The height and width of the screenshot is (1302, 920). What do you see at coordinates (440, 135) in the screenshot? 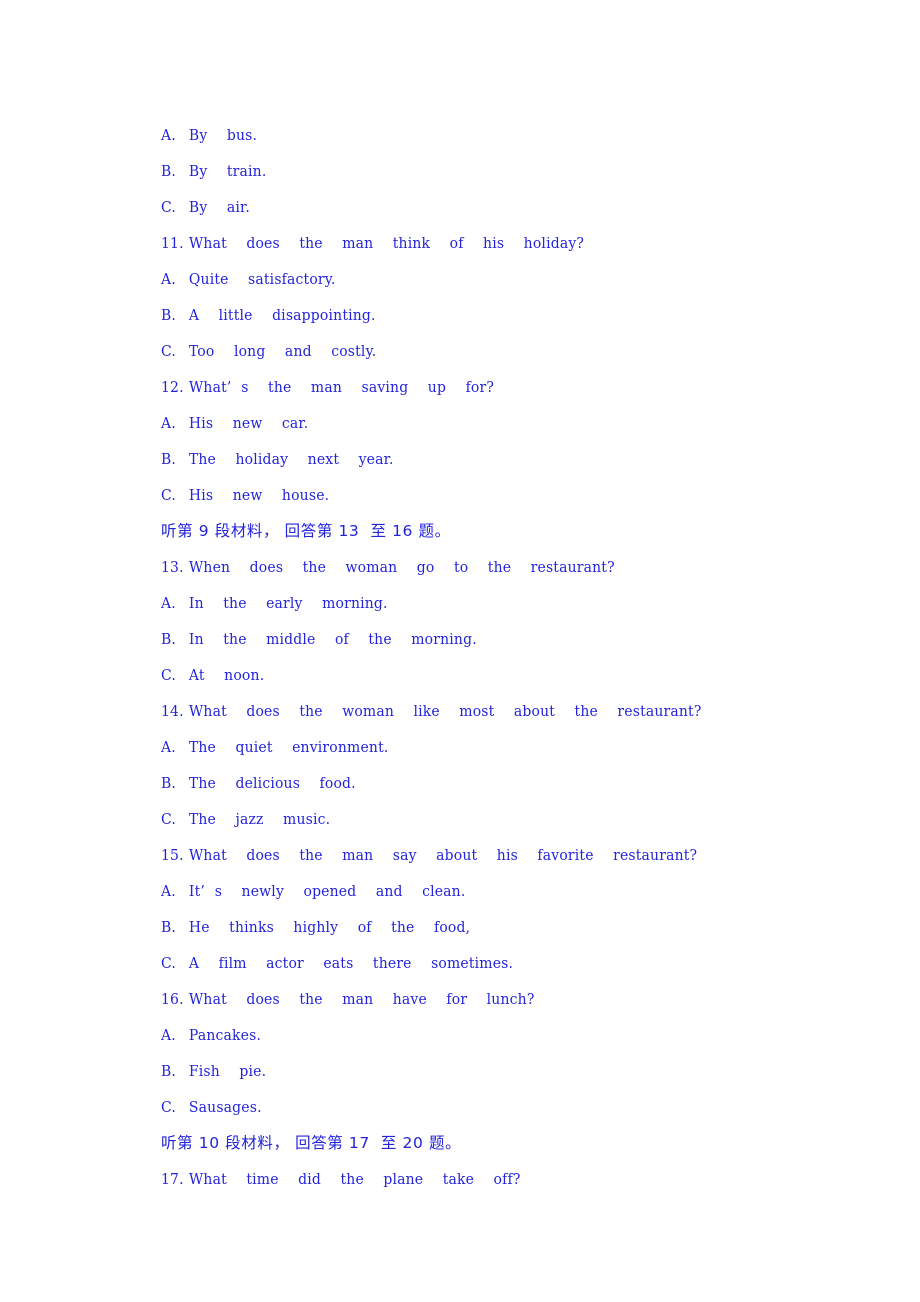
I see `option-line: A. By bus.` at bounding box center [440, 135].